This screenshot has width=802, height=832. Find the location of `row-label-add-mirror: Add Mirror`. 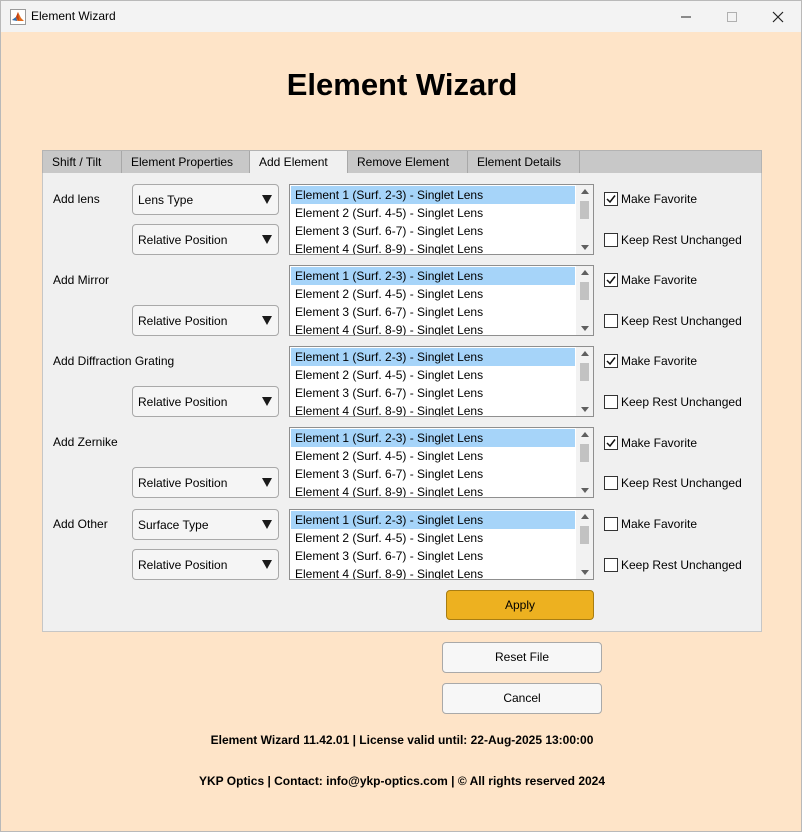

row-label-add-mirror: Add Mirror is located at coordinates (81, 280).